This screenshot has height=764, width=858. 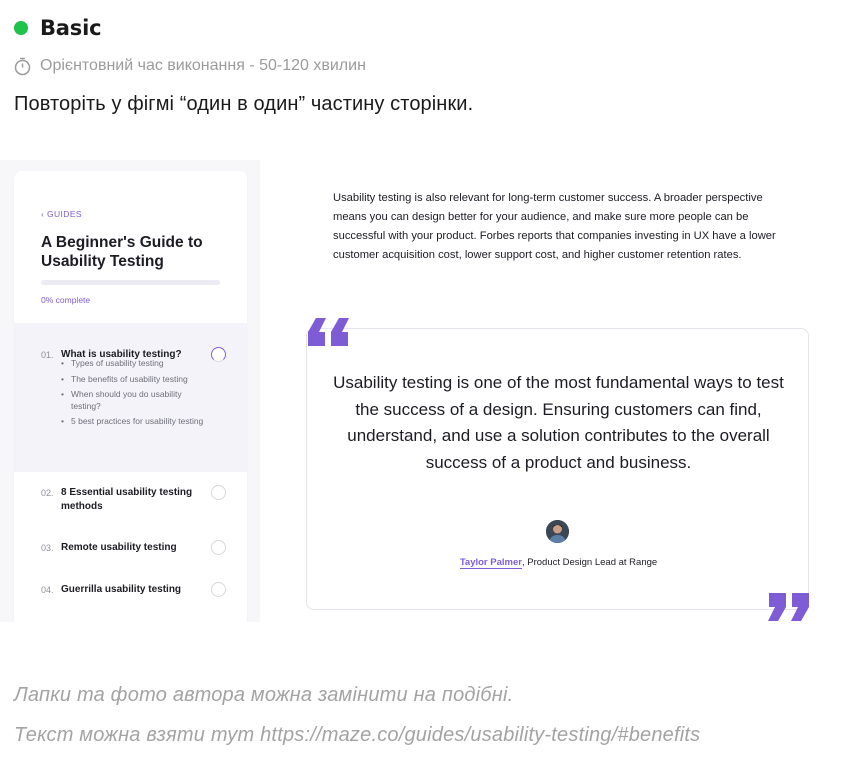 What do you see at coordinates (133, 364) in the screenshot?
I see `subitem-link: Types of usability testing` at bounding box center [133, 364].